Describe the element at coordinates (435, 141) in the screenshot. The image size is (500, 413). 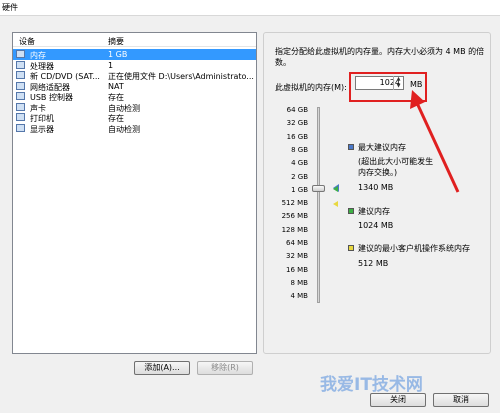
I see `annotation-arrow-icon` at that location.